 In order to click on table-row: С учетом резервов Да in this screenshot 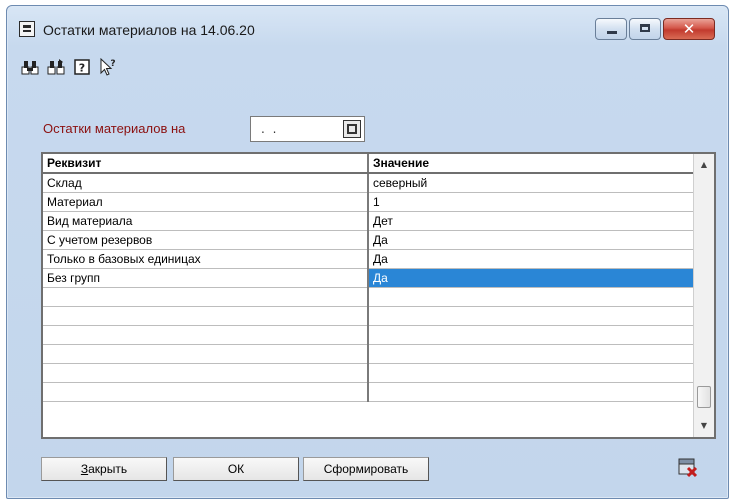, I will do `click(369, 240)`.